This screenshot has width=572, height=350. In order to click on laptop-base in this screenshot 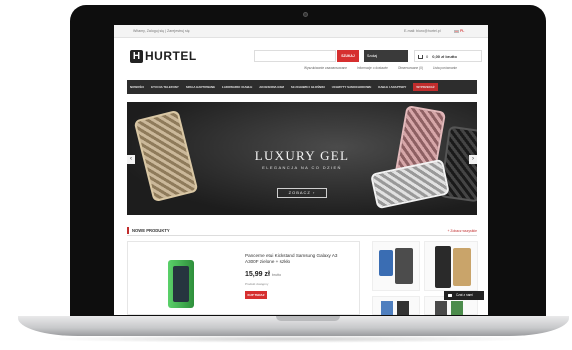, I will do `click(293, 326)`.